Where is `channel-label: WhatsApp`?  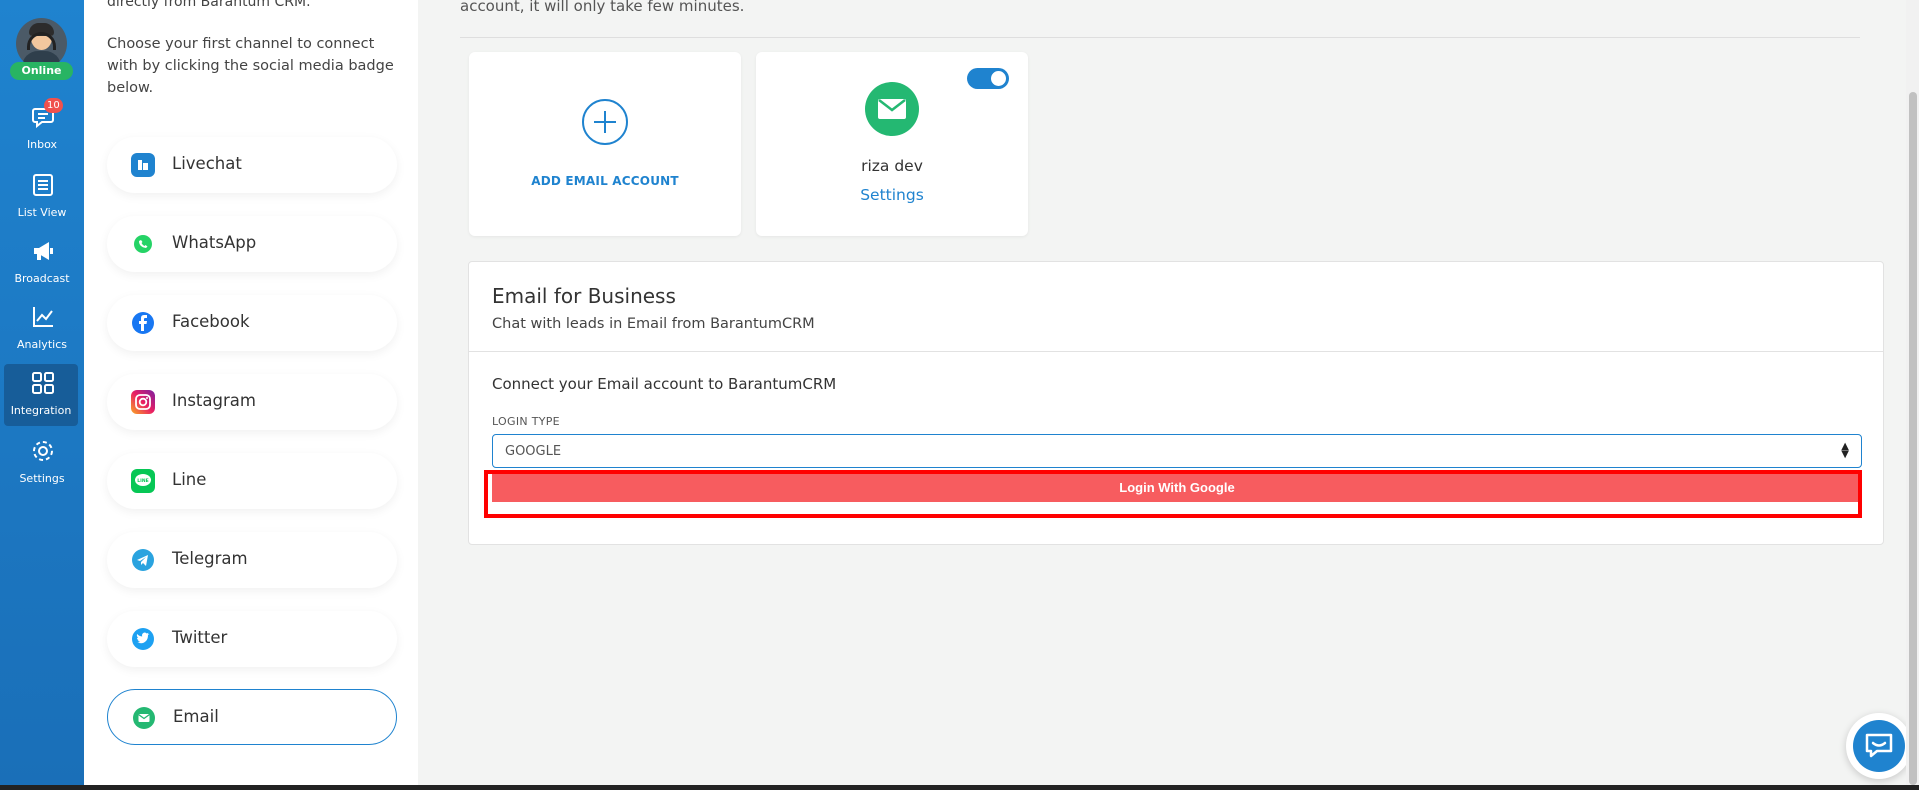
channel-label: WhatsApp is located at coordinates (214, 242).